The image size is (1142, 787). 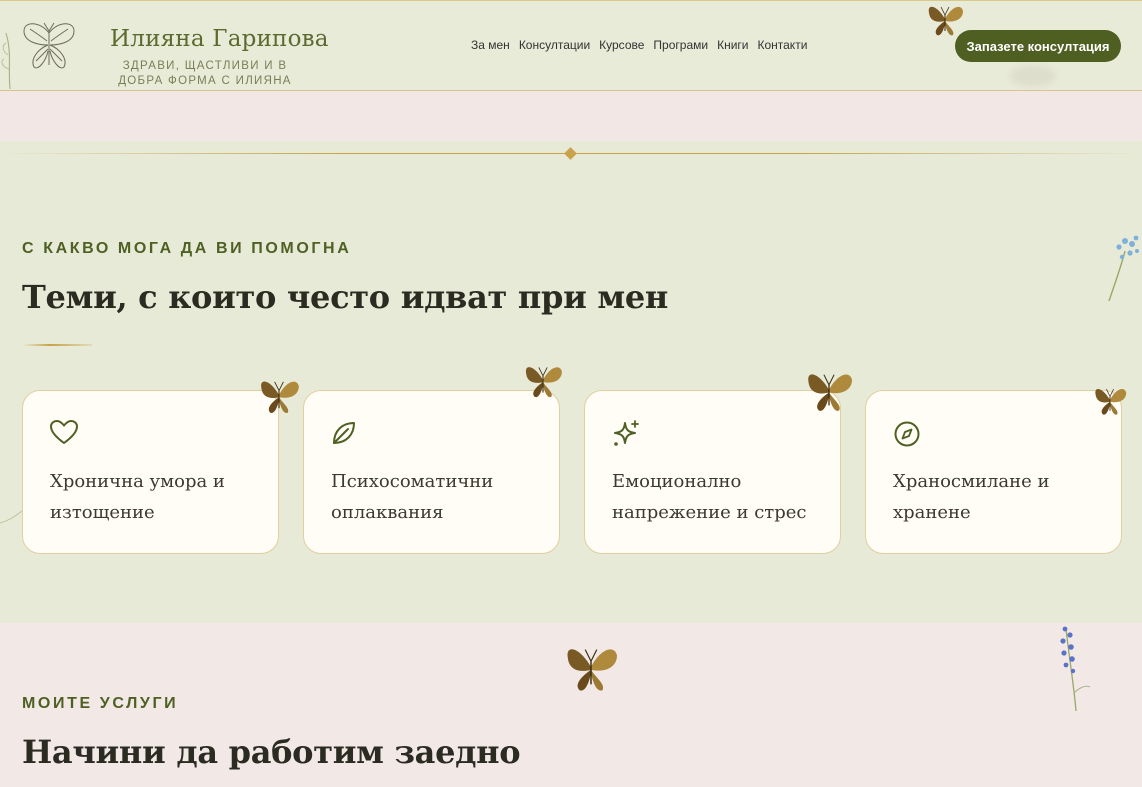 I want to click on nav-item-courses: Курсове, so click(x=621, y=45).